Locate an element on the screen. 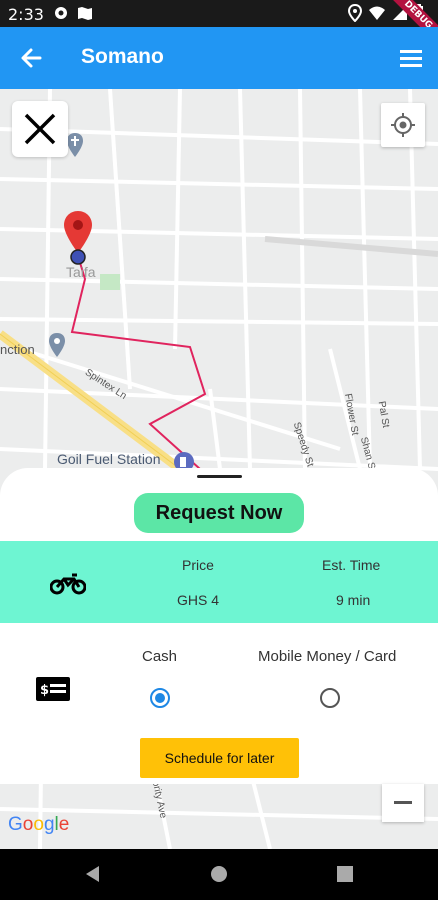 This screenshot has width=438, height=900. my-location-button is located at coordinates (403, 125).